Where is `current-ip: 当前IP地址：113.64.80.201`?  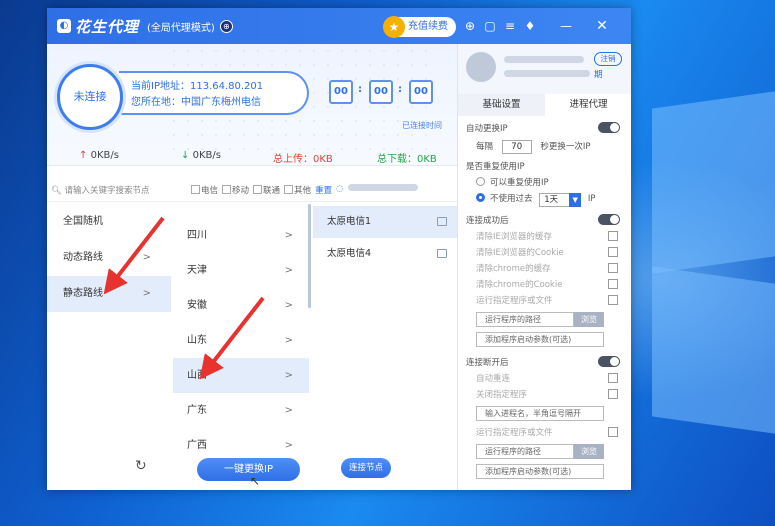 current-ip: 当前IP地址：113.64.80.201 is located at coordinates (197, 86).